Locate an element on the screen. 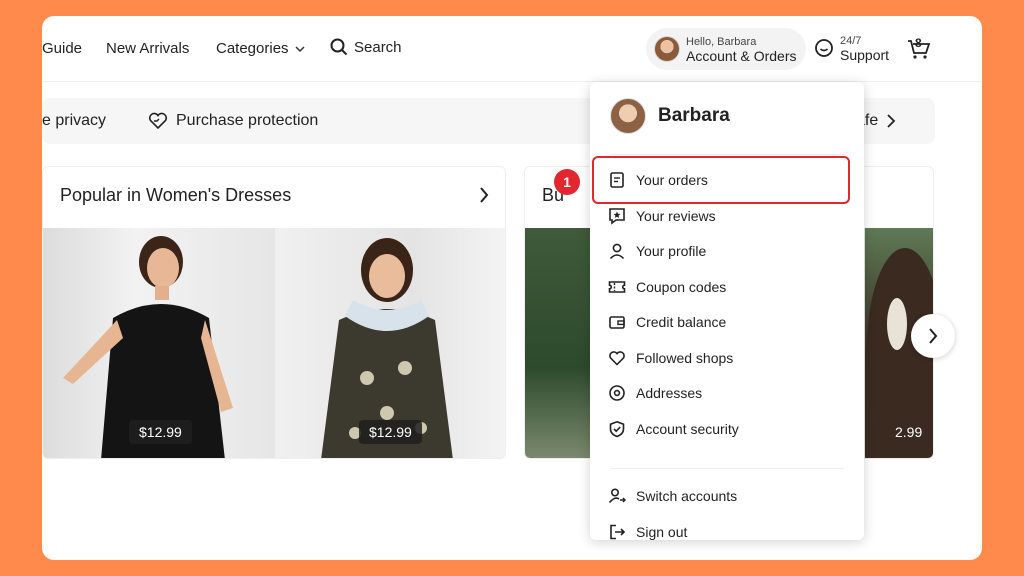 Image resolution: width=1024 pixels, height=576 pixels. menu-item-label: Your reviews is located at coordinates (676, 216).